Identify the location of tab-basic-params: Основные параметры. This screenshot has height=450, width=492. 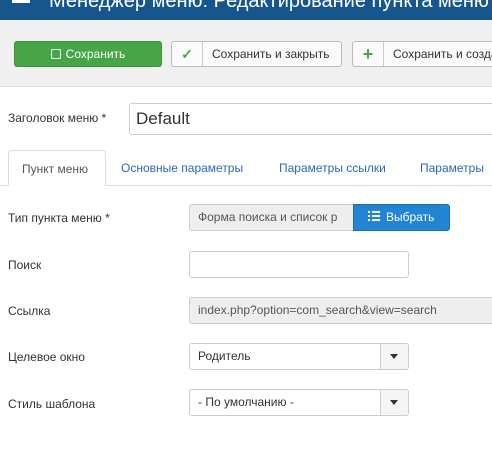
(182, 167).